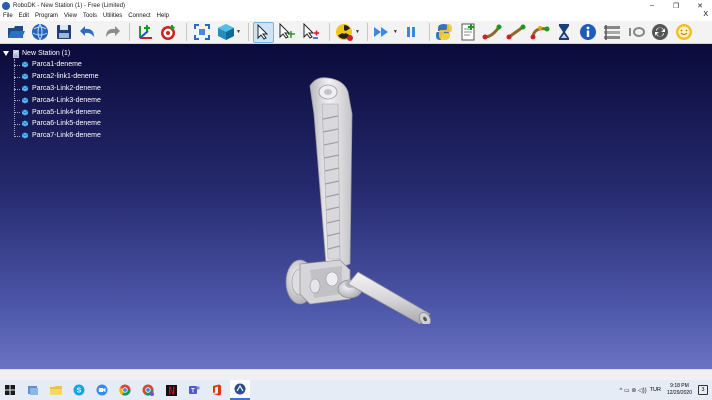 Image resolution: width=712 pixels, height=400 pixels. I want to click on clock-time: 9:18 PM, so click(679, 386).